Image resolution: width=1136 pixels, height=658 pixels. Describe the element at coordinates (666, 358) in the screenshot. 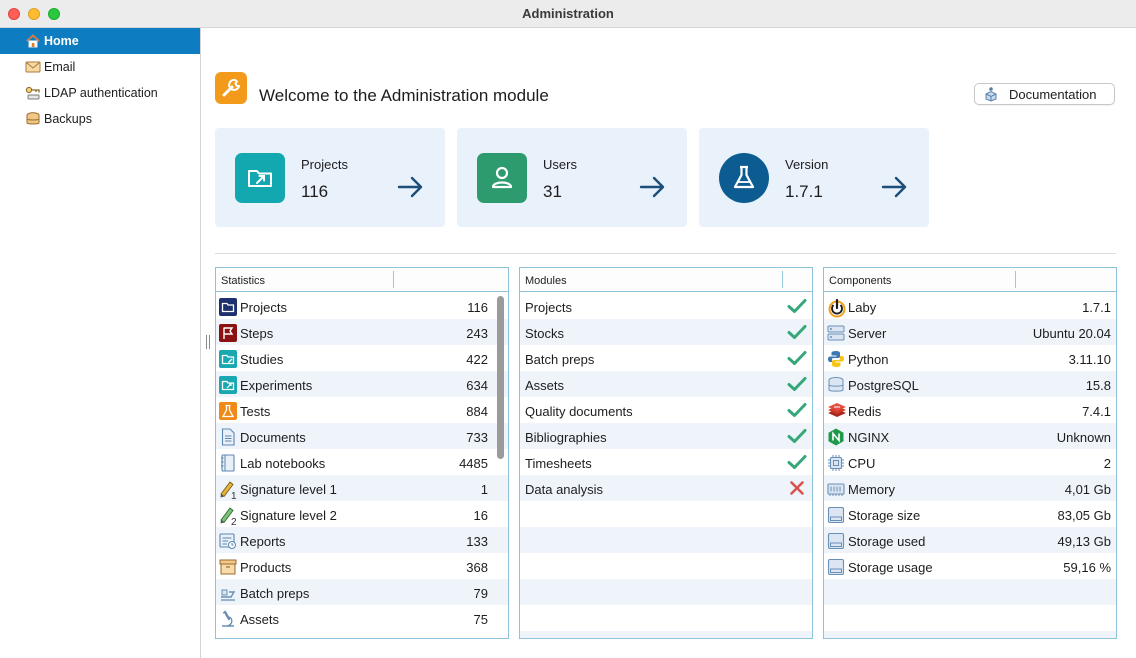

I see `list-item: Batch preps` at that location.